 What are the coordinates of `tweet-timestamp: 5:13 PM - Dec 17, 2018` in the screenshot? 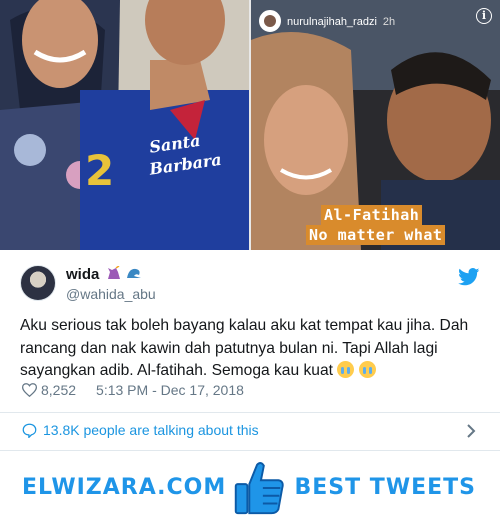 It's located at (170, 390).